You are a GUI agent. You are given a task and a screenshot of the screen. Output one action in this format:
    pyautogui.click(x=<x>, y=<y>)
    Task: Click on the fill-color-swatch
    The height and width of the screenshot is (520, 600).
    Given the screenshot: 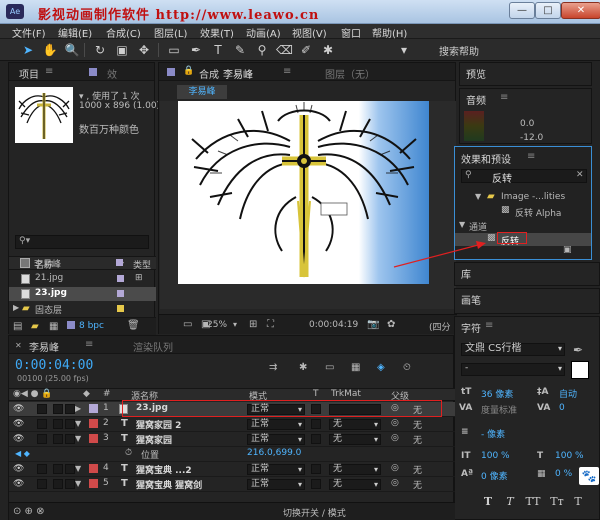 What is the action you would take?
    pyautogui.click(x=580, y=370)
    